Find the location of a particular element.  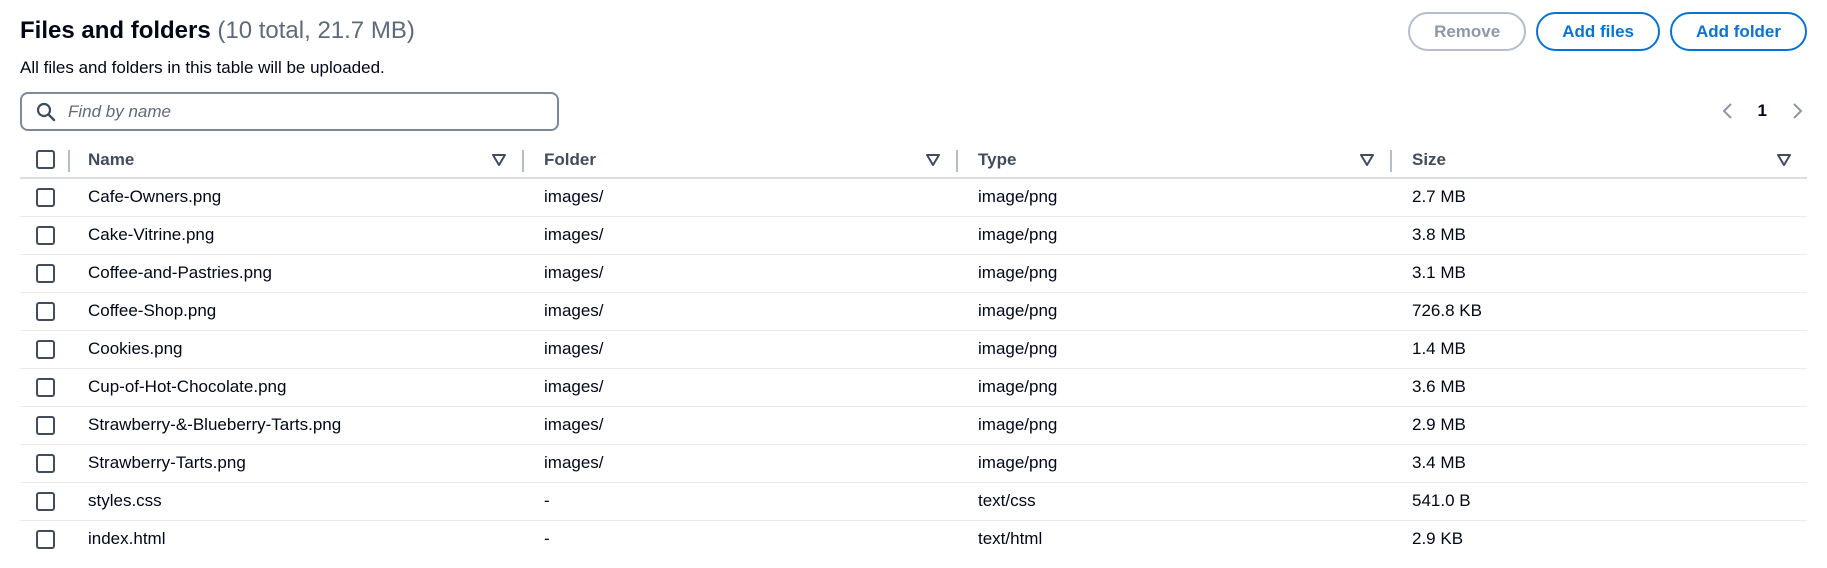

file-name: index.html is located at coordinates (127, 539).